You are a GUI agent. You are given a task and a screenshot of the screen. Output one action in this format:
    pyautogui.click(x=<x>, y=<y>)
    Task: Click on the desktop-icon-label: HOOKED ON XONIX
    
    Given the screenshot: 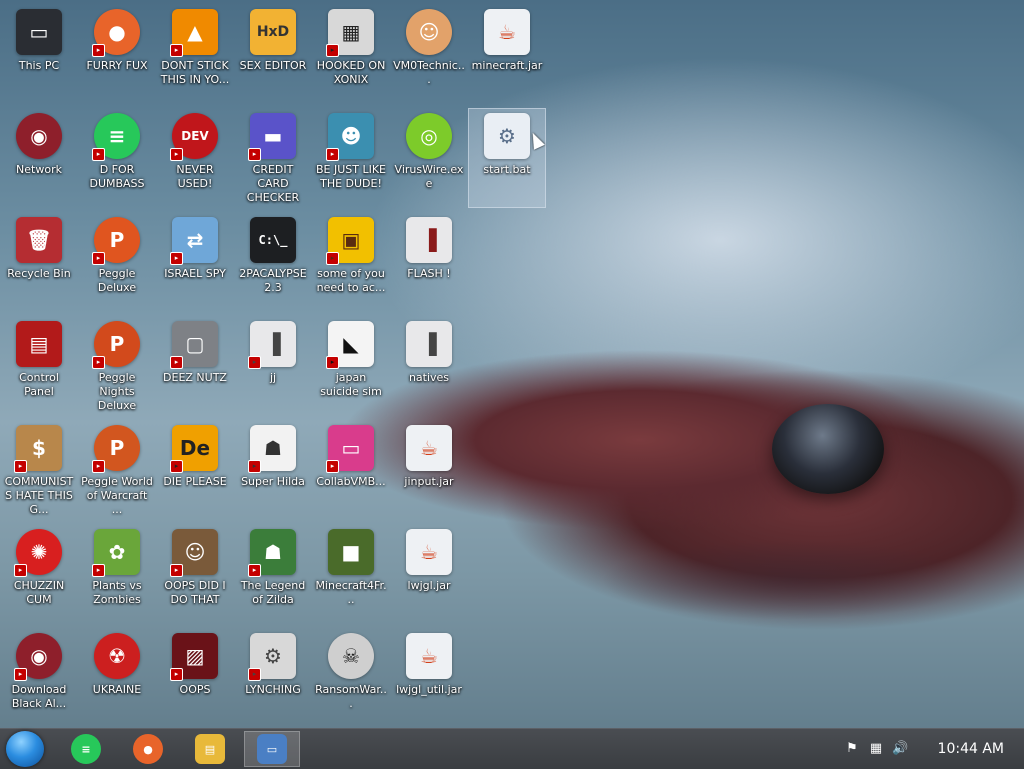 What is the action you would take?
    pyautogui.click(x=351, y=72)
    